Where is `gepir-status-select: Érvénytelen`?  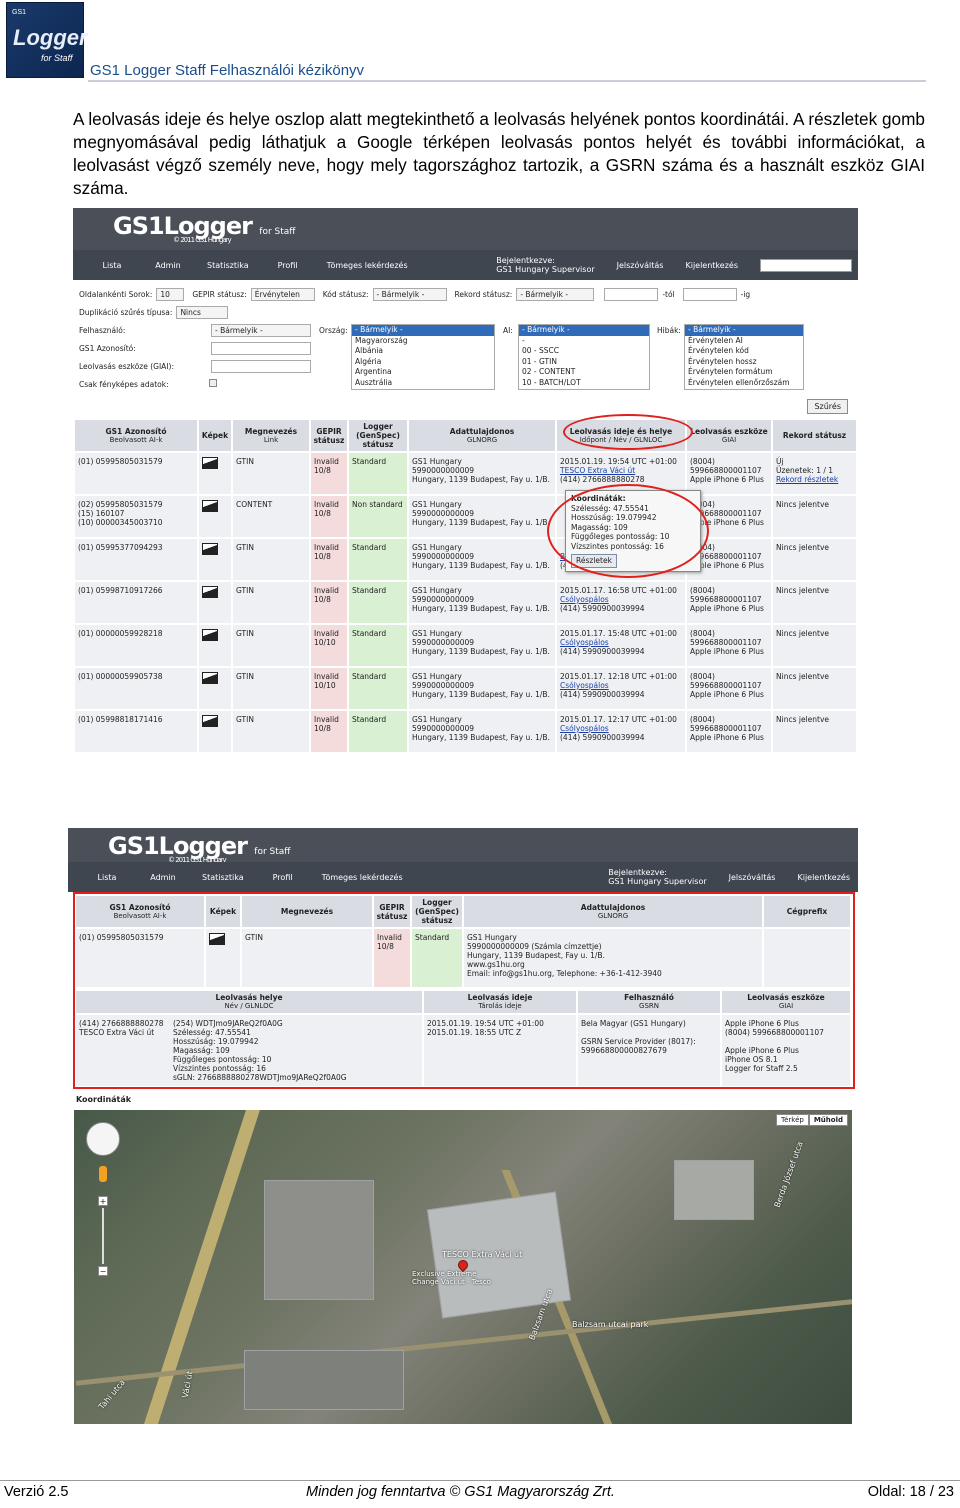 gepir-status-select: Érvénytelen is located at coordinates (282, 294).